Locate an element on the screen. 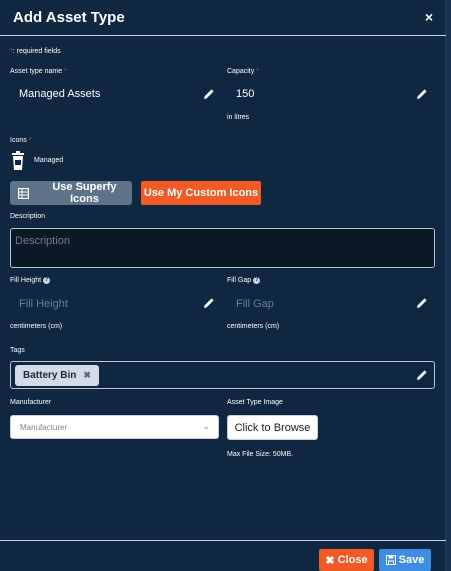  save-icon is located at coordinates (390, 560).